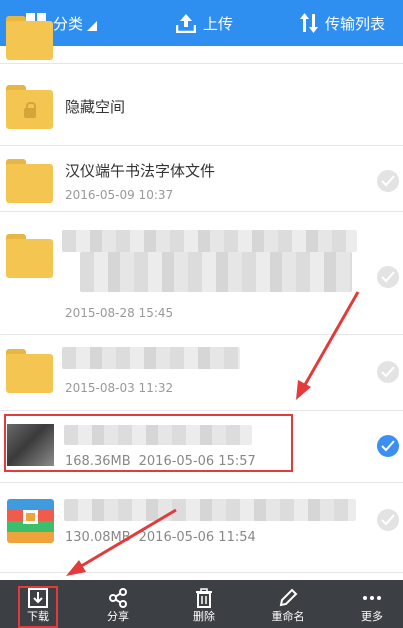 The image size is (403, 628). I want to click on upload-button: 上传, so click(204, 23).